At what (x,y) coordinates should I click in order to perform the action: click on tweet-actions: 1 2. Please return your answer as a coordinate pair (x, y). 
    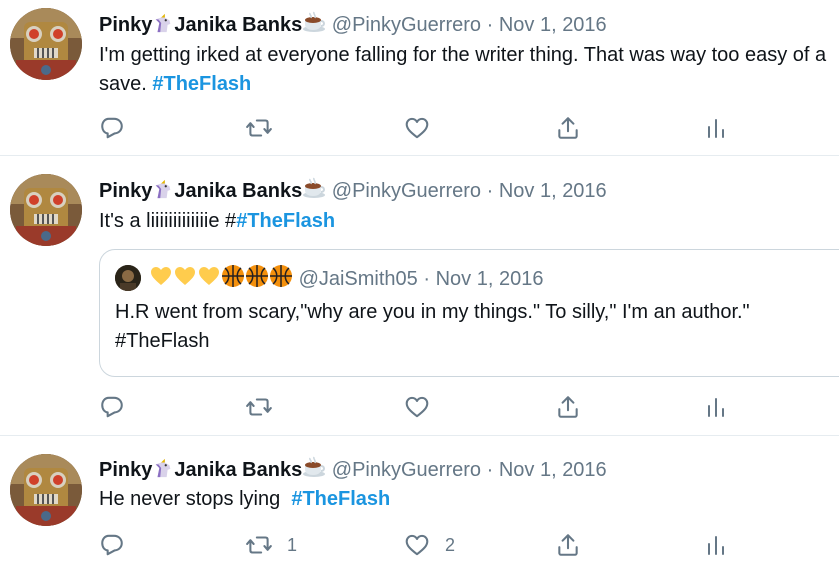
    Looking at the image, I should click on (419, 545).